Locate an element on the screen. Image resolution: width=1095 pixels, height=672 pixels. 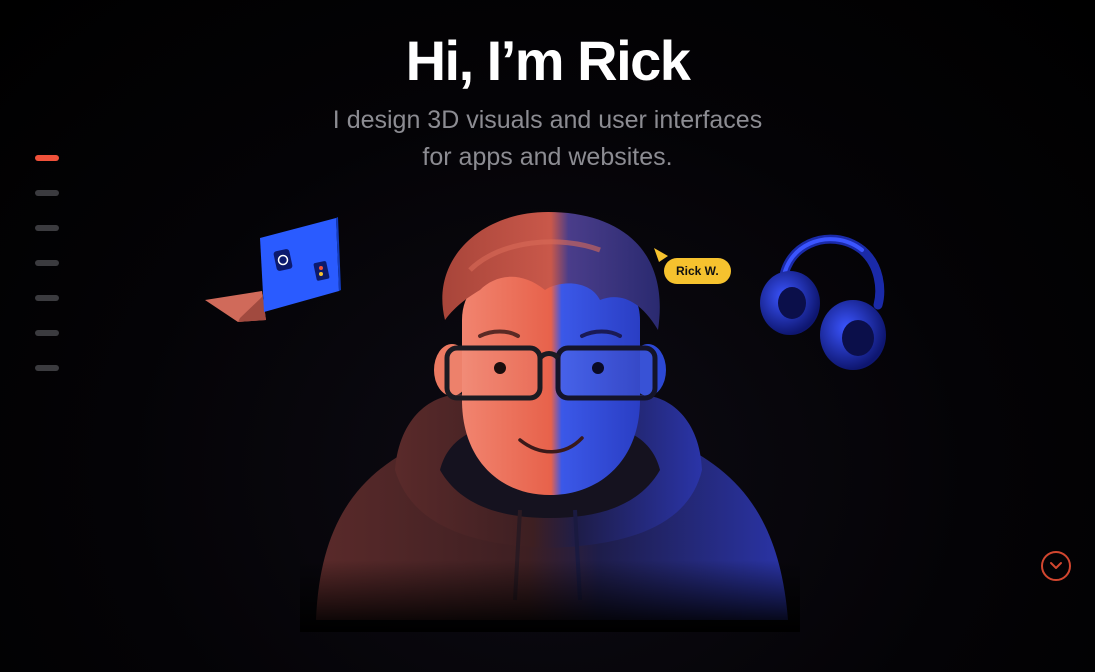
laptop-icon is located at coordinates (273, 269).